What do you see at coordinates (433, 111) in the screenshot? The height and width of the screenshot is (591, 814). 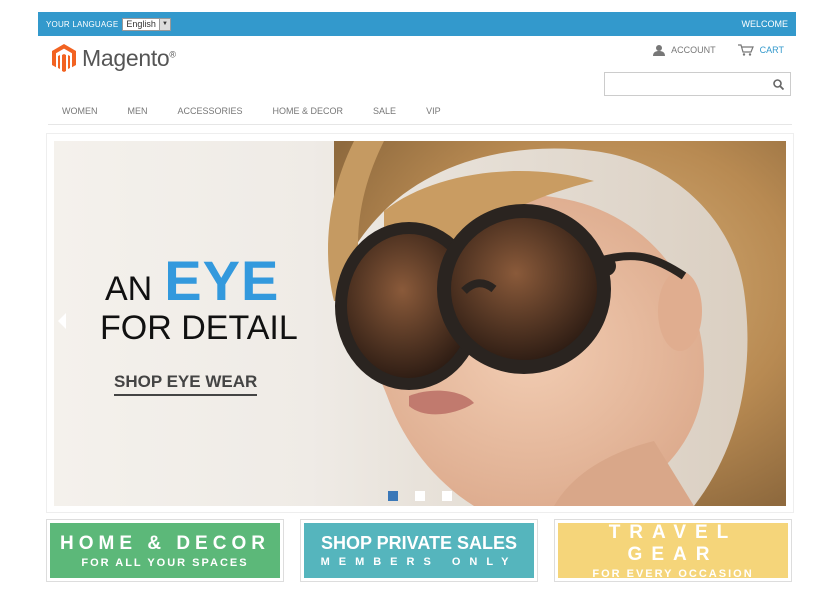 I see `nav-item-vip: VIP` at bounding box center [433, 111].